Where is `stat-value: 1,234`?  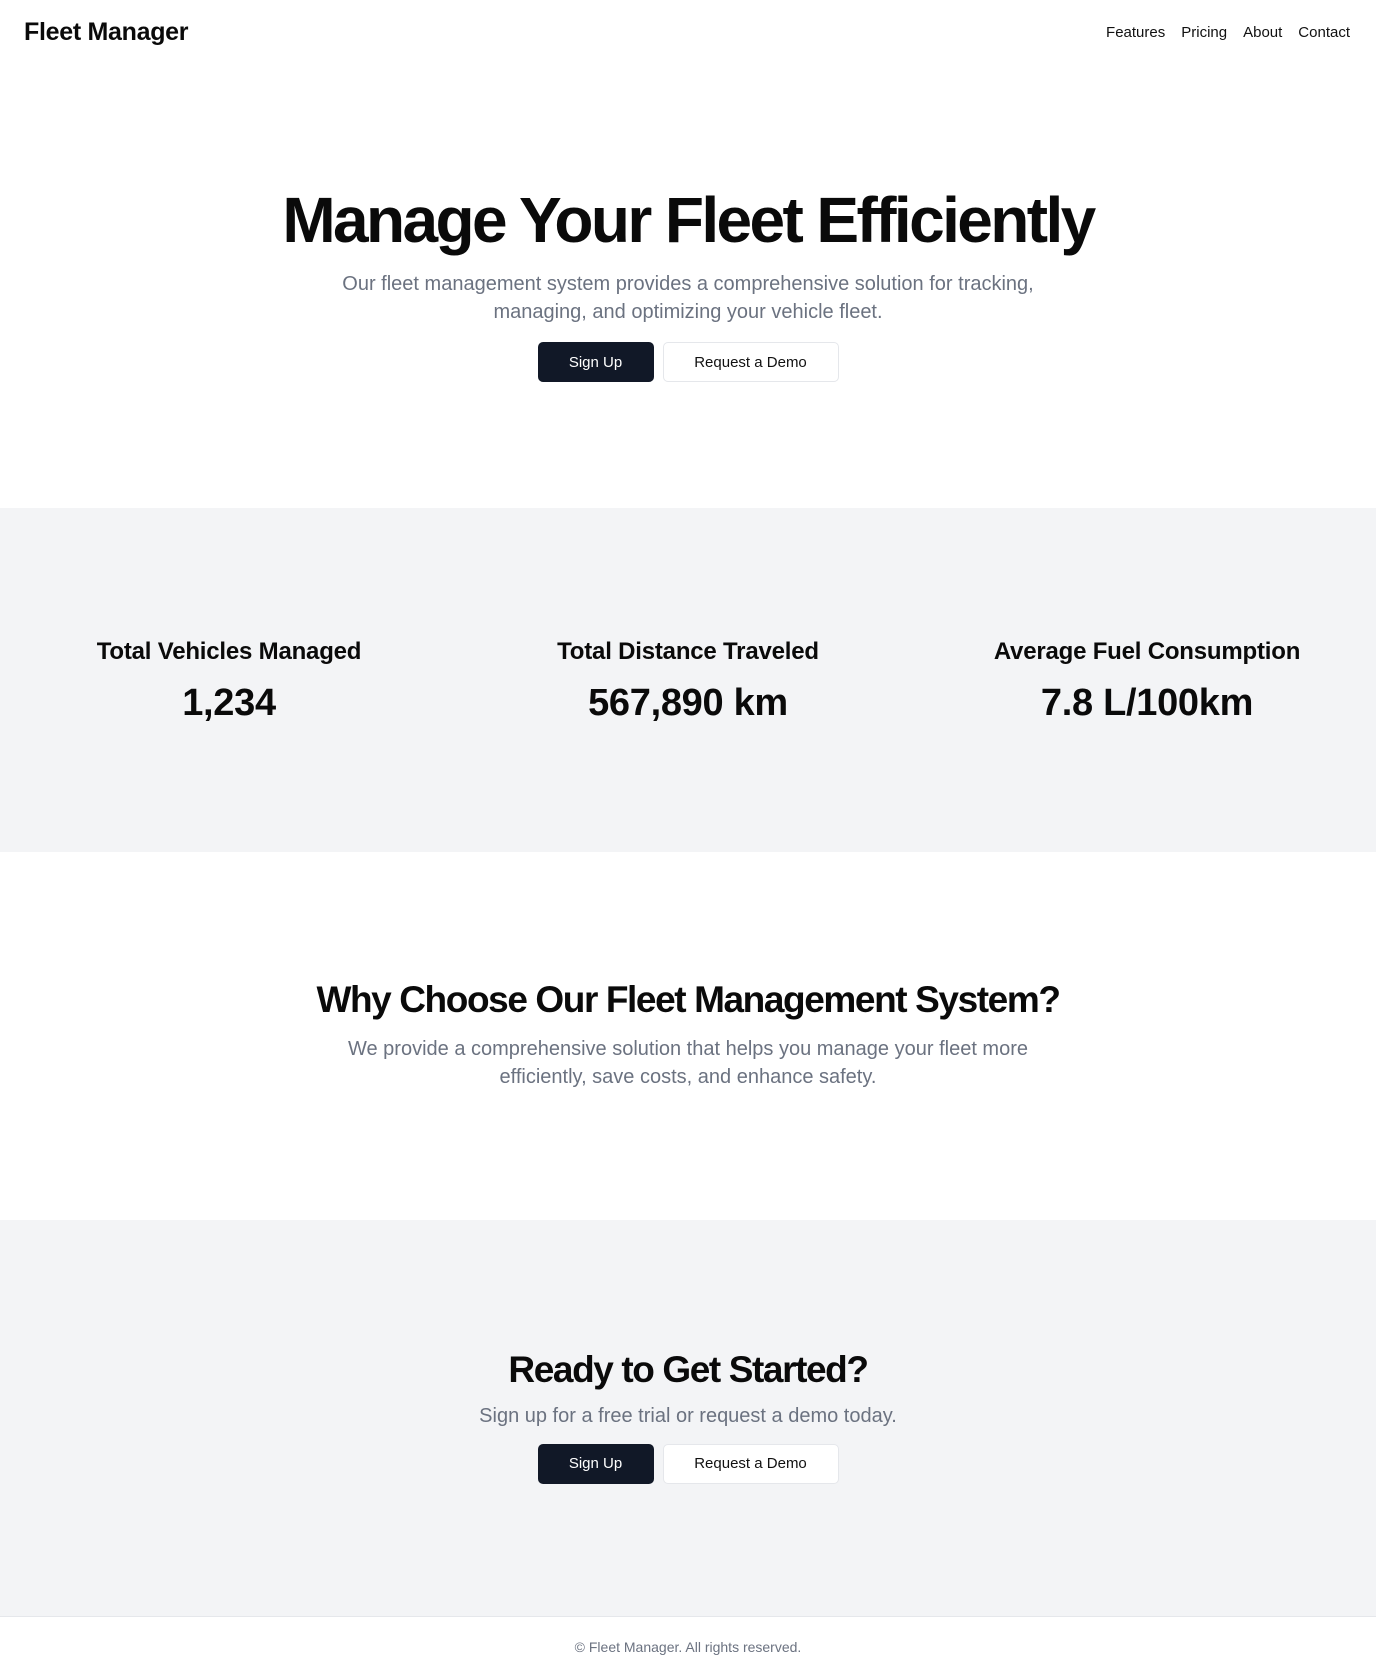 stat-value: 1,234 is located at coordinates (229, 703).